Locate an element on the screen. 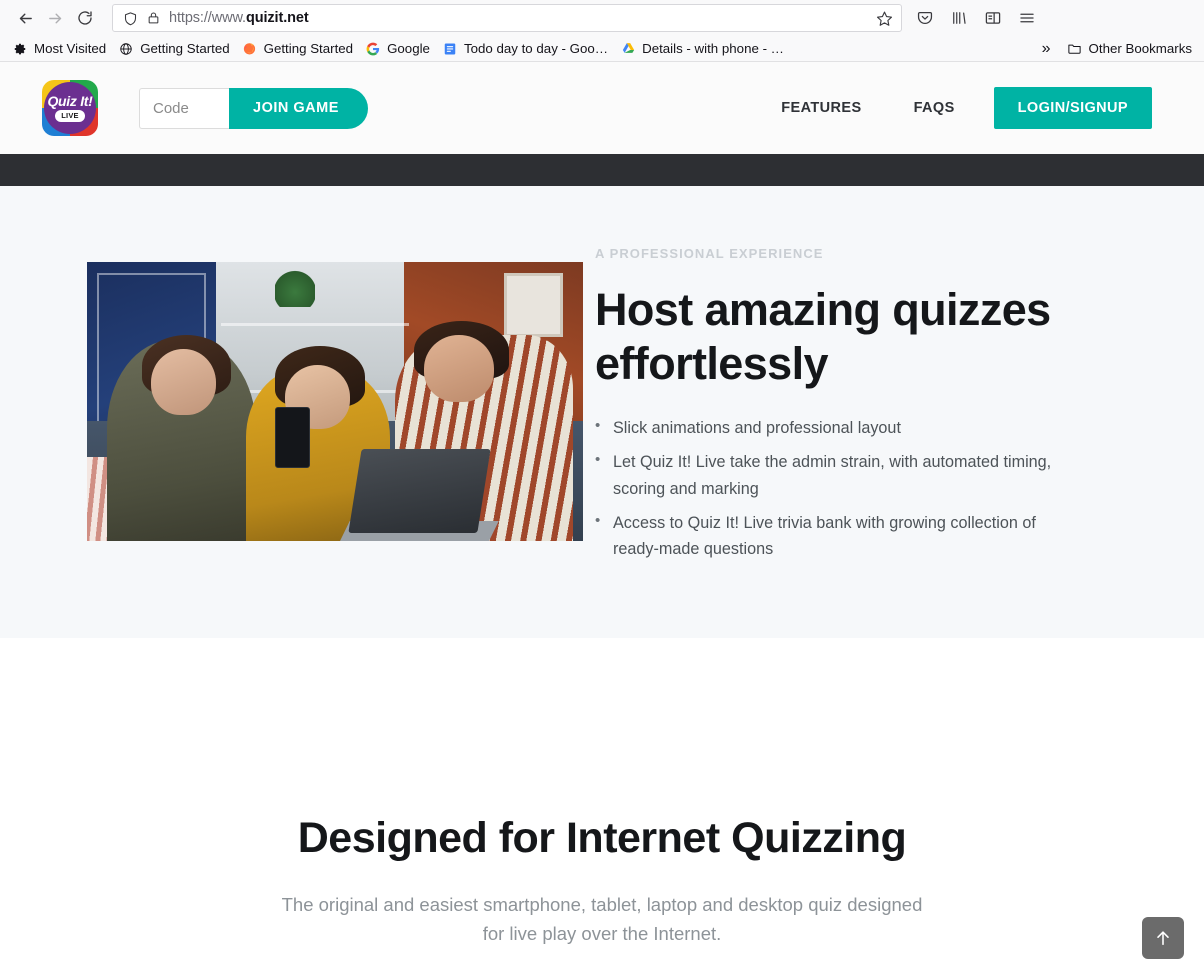 The width and height of the screenshot is (1204, 967). bookmark-google: Google is located at coordinates (397, 49).